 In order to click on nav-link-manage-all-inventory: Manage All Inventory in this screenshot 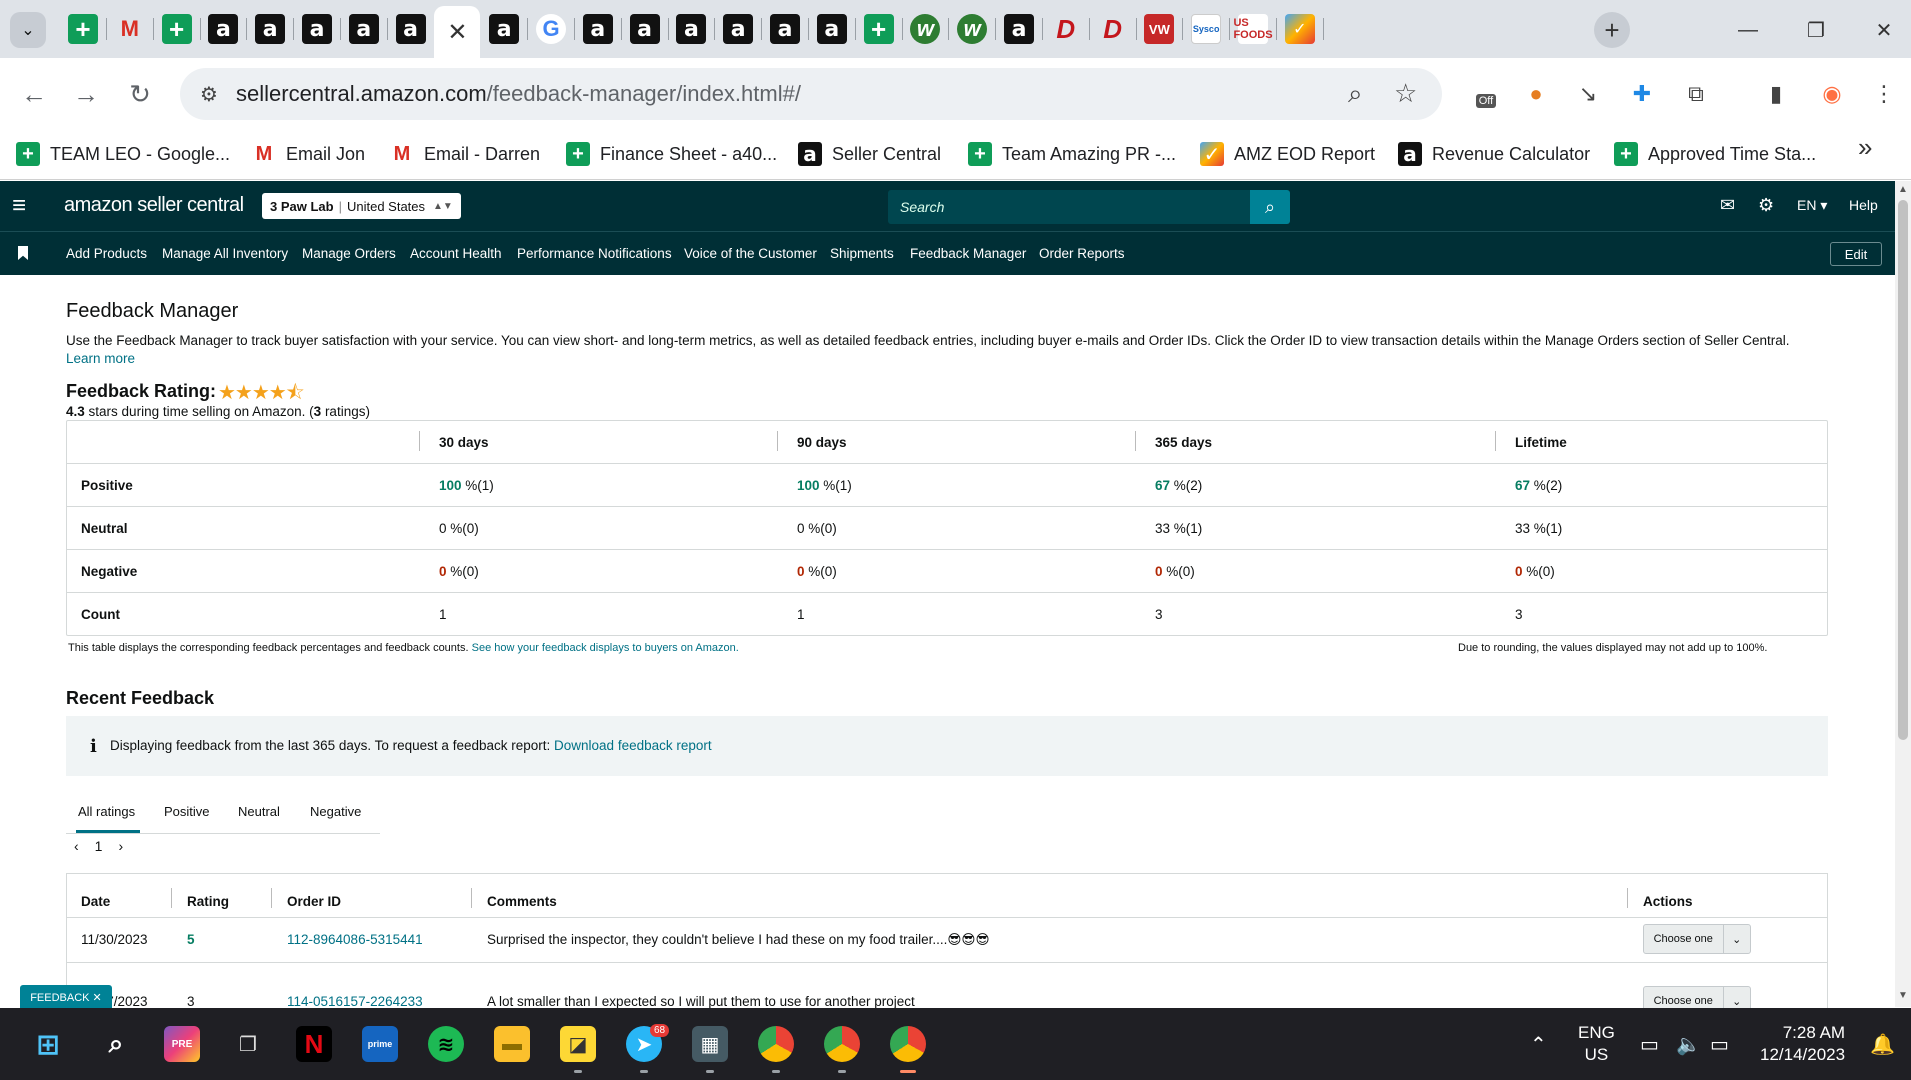, I will do `click(225, 253)`.